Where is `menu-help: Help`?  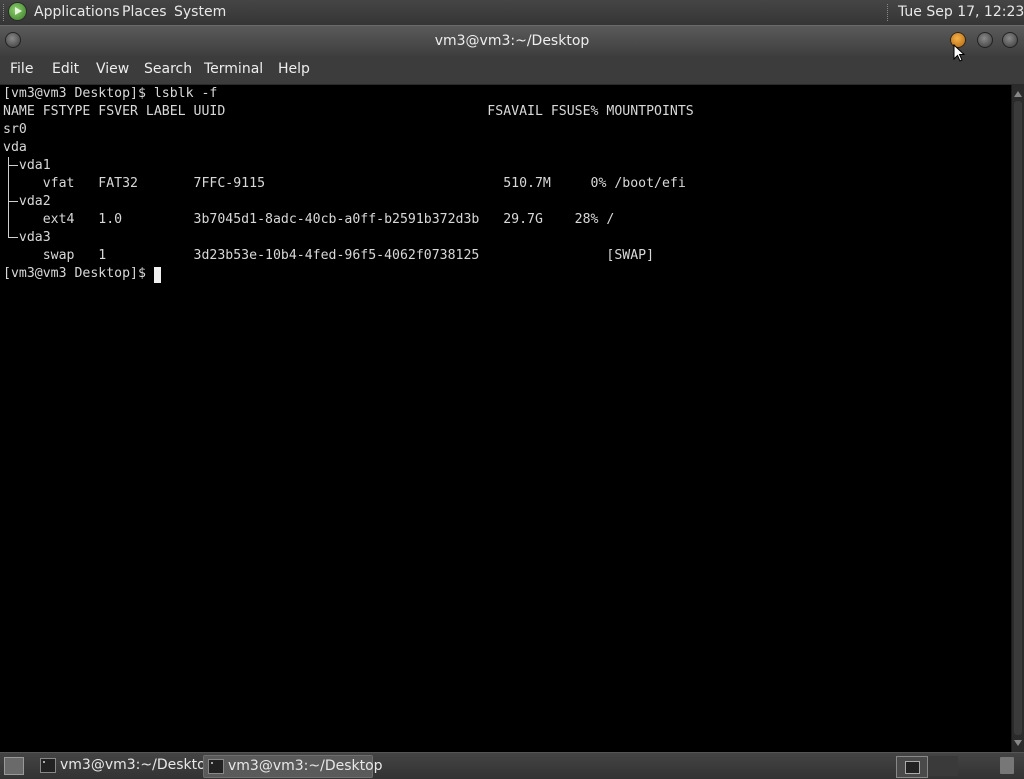 menu-help: Help is located at coordinates (294, 69).